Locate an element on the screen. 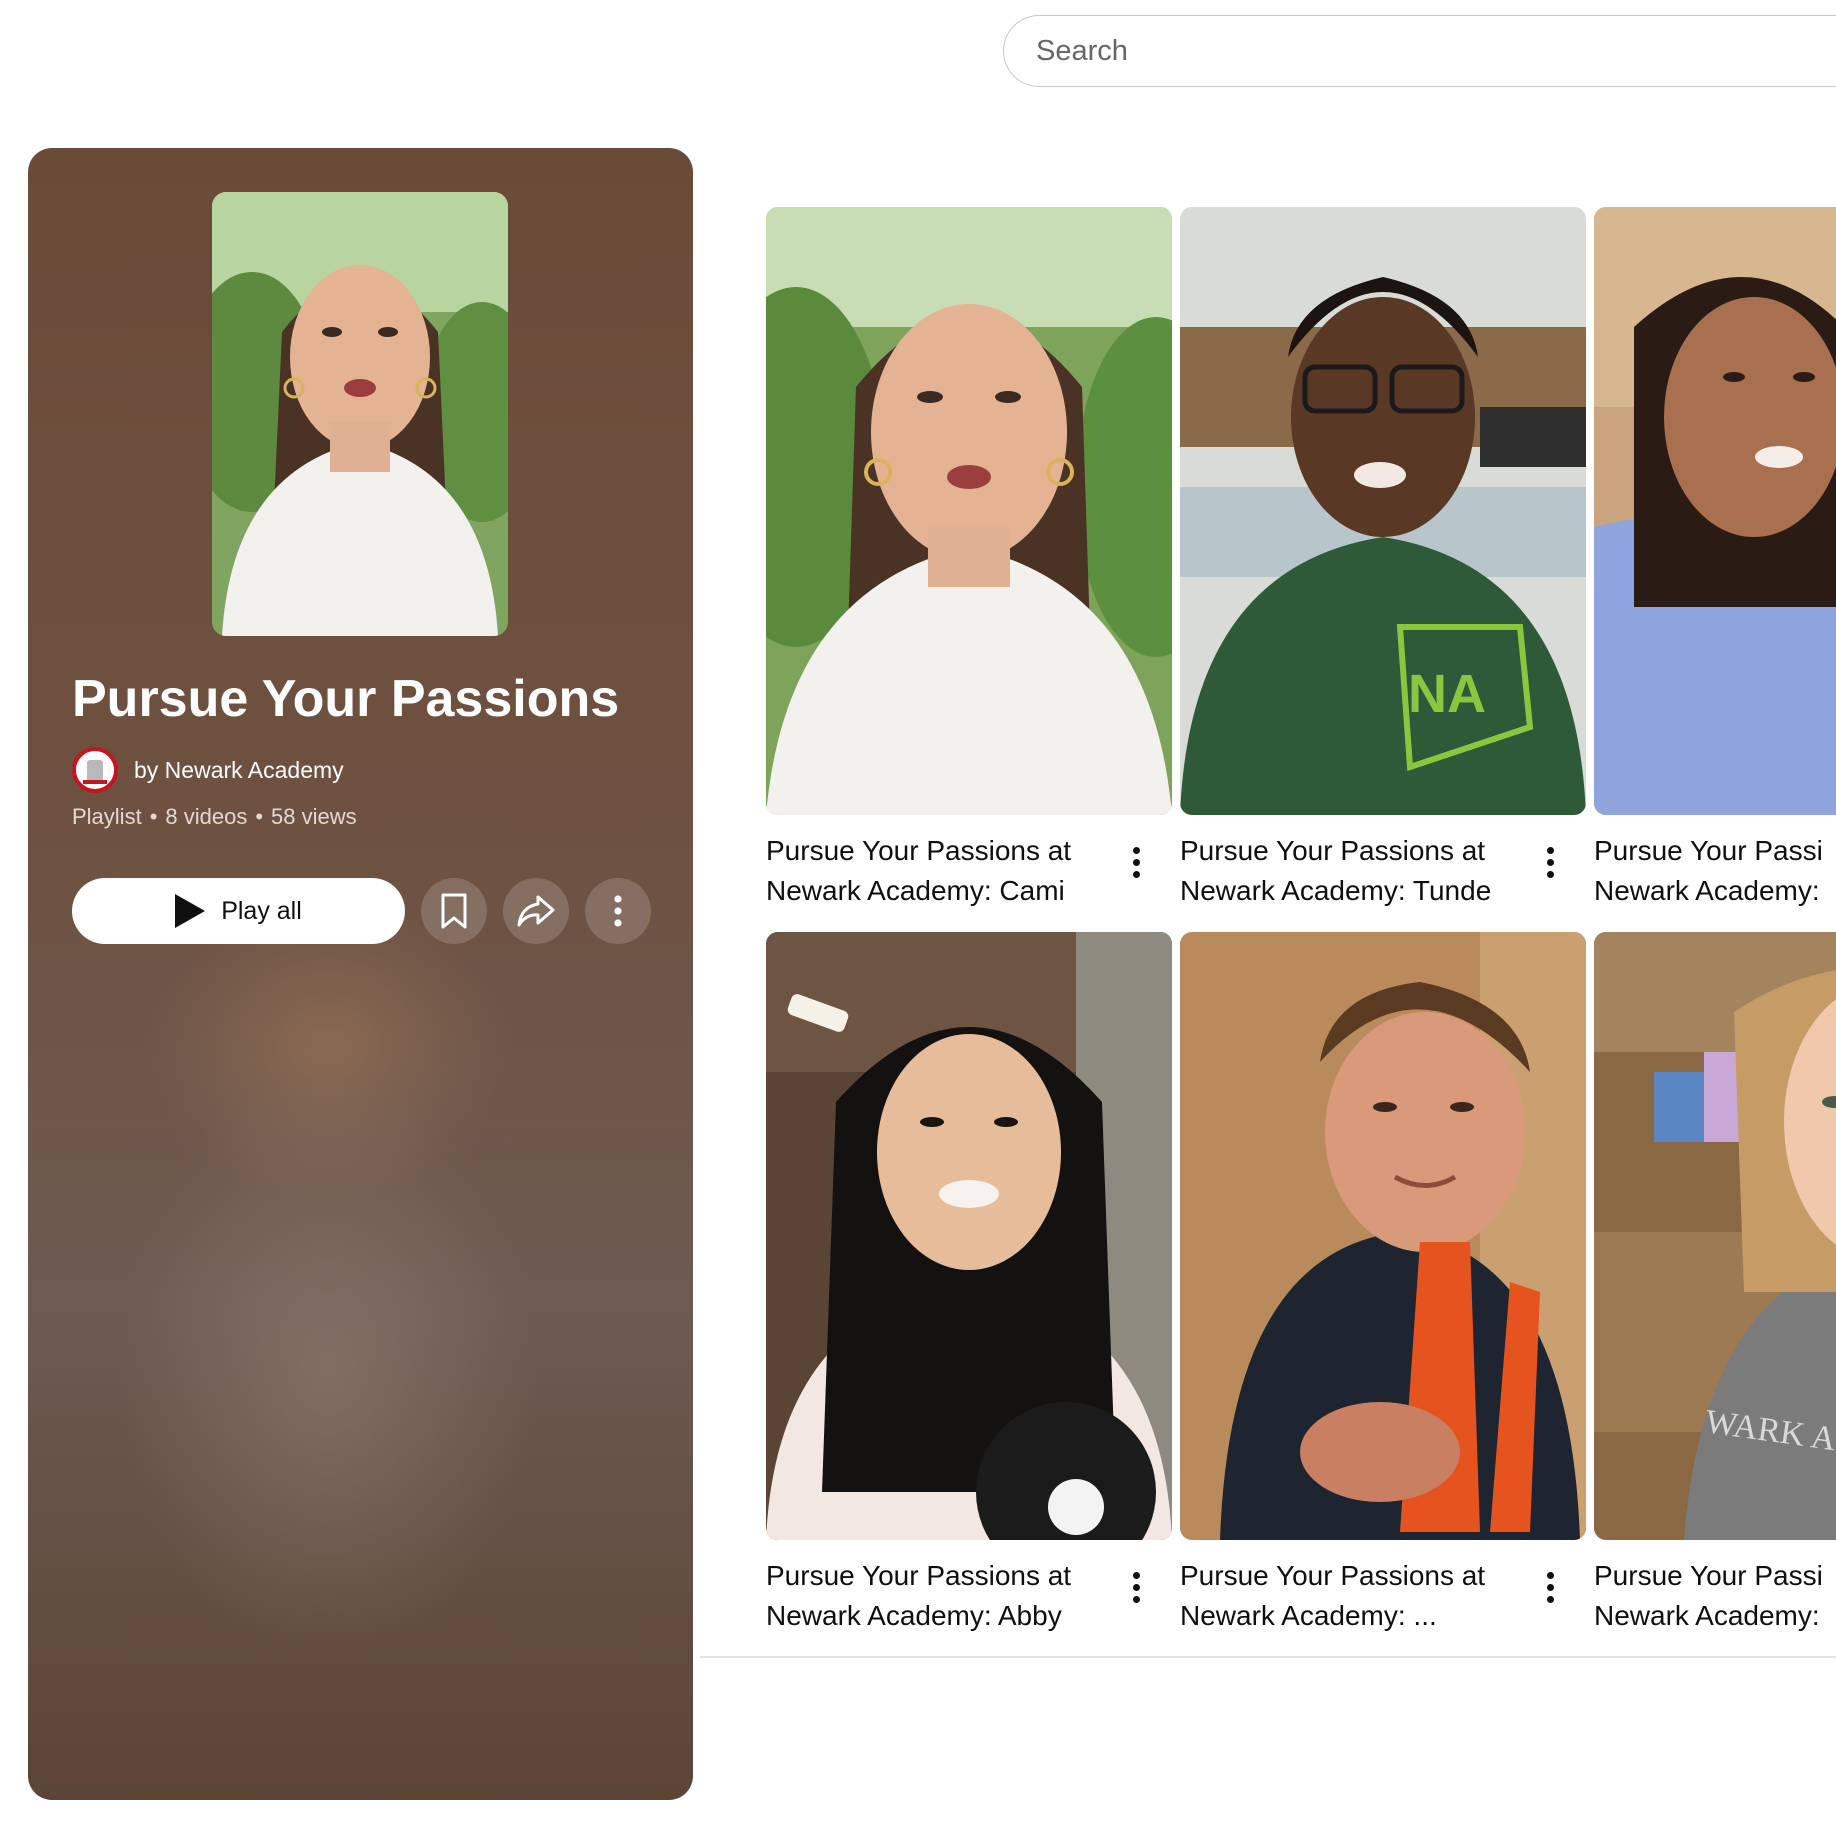 This screenshot has height=1836, width=1836. play-all-label: Play all is located at coordinates (261, 910).